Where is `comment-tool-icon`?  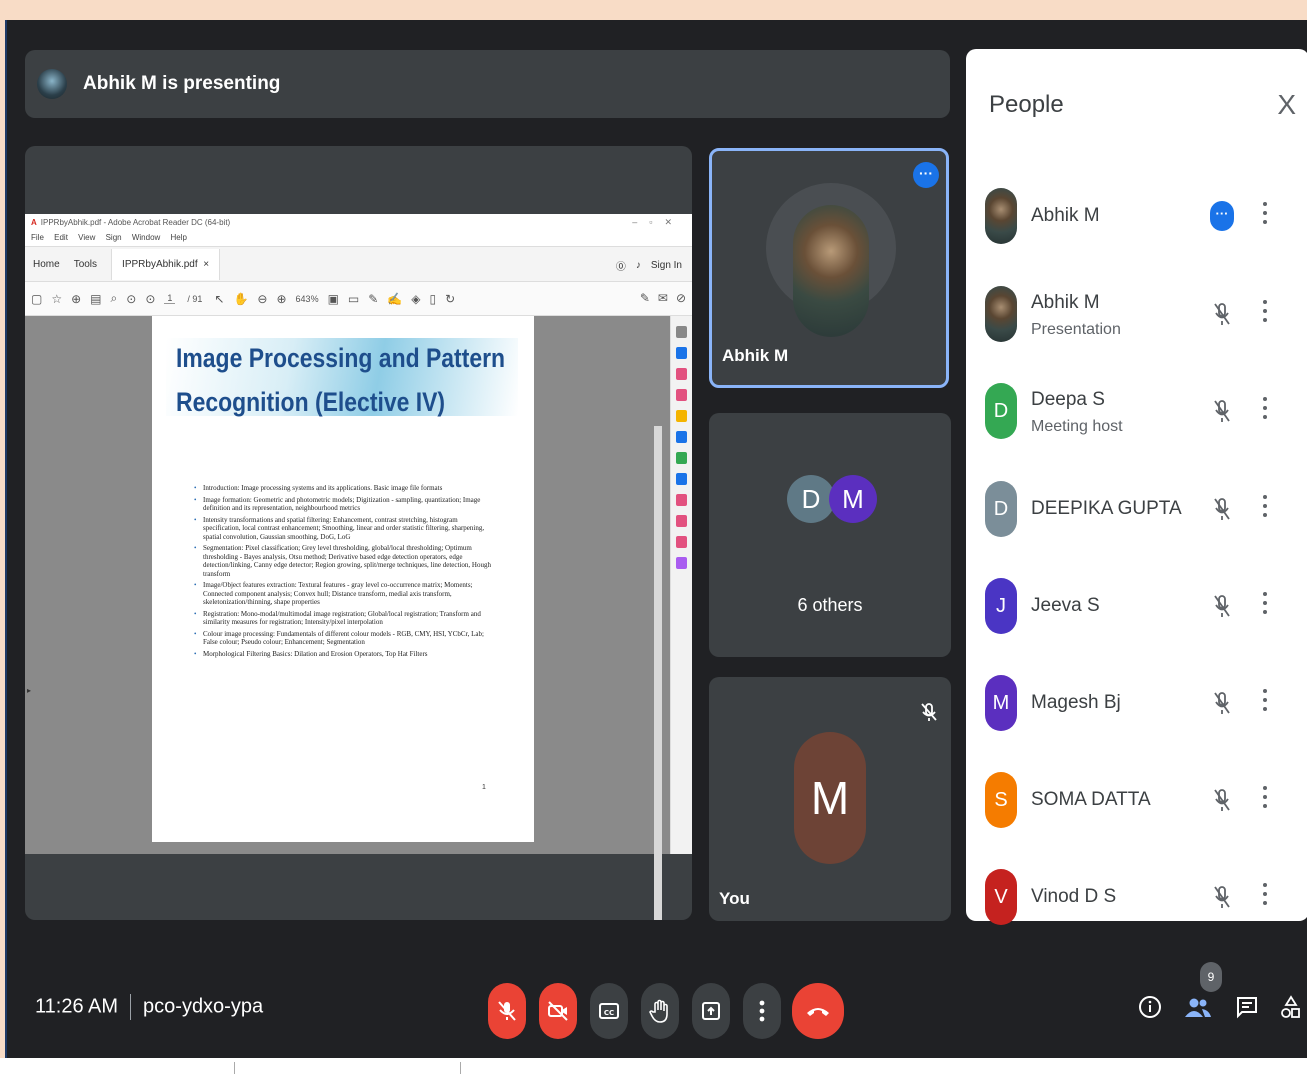 comment-tool-icon is located at coordinates (681, 416).